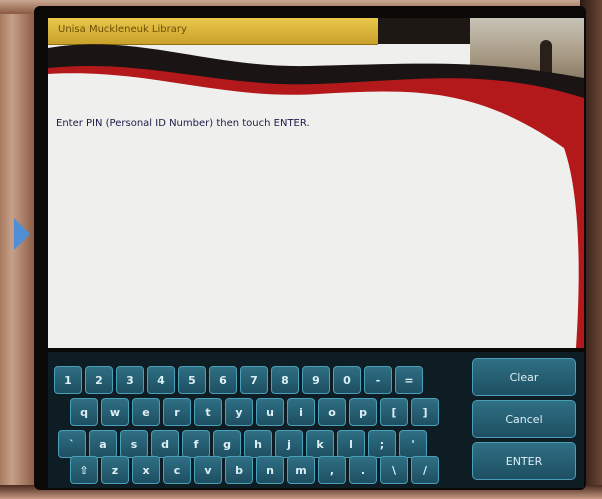 The width and height of the screenshot is (602, 499). I want to click on key-p: p, so click(363, 412).